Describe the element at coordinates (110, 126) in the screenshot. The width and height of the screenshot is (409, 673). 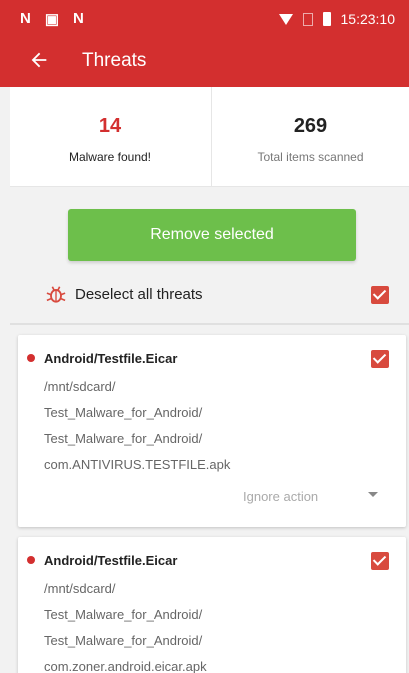
I see `malware-count: 14` at that location.